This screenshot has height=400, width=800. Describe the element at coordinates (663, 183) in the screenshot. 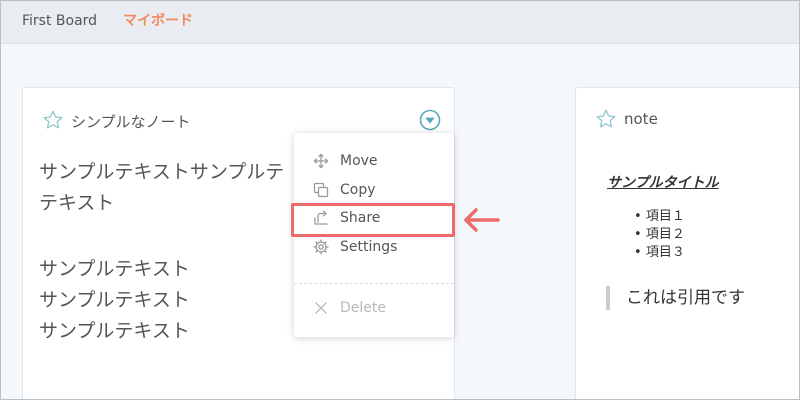

I see `note-heading: サンプルタイトル` at that location.